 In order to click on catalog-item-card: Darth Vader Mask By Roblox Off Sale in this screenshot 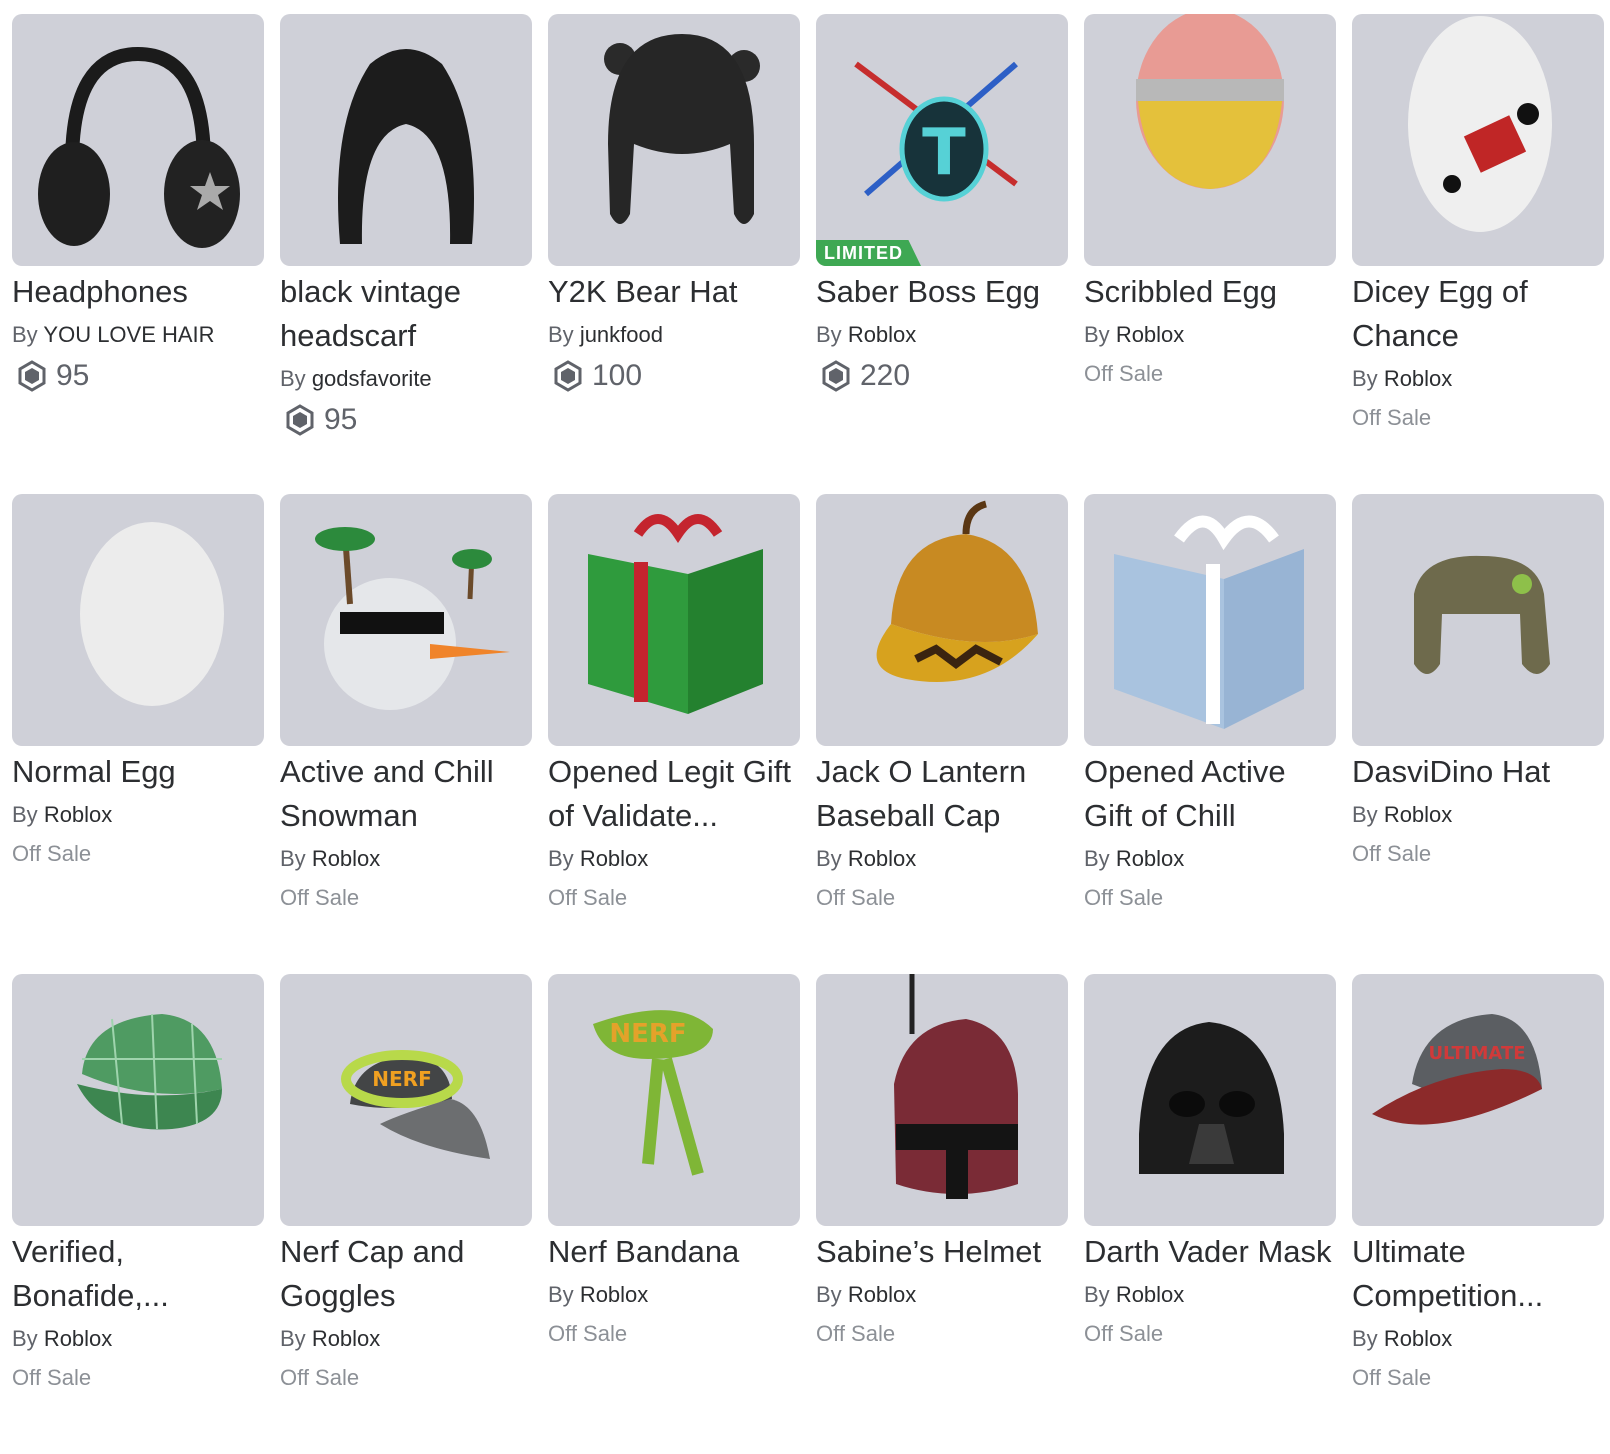, I will do `click(1210, 1214)`.